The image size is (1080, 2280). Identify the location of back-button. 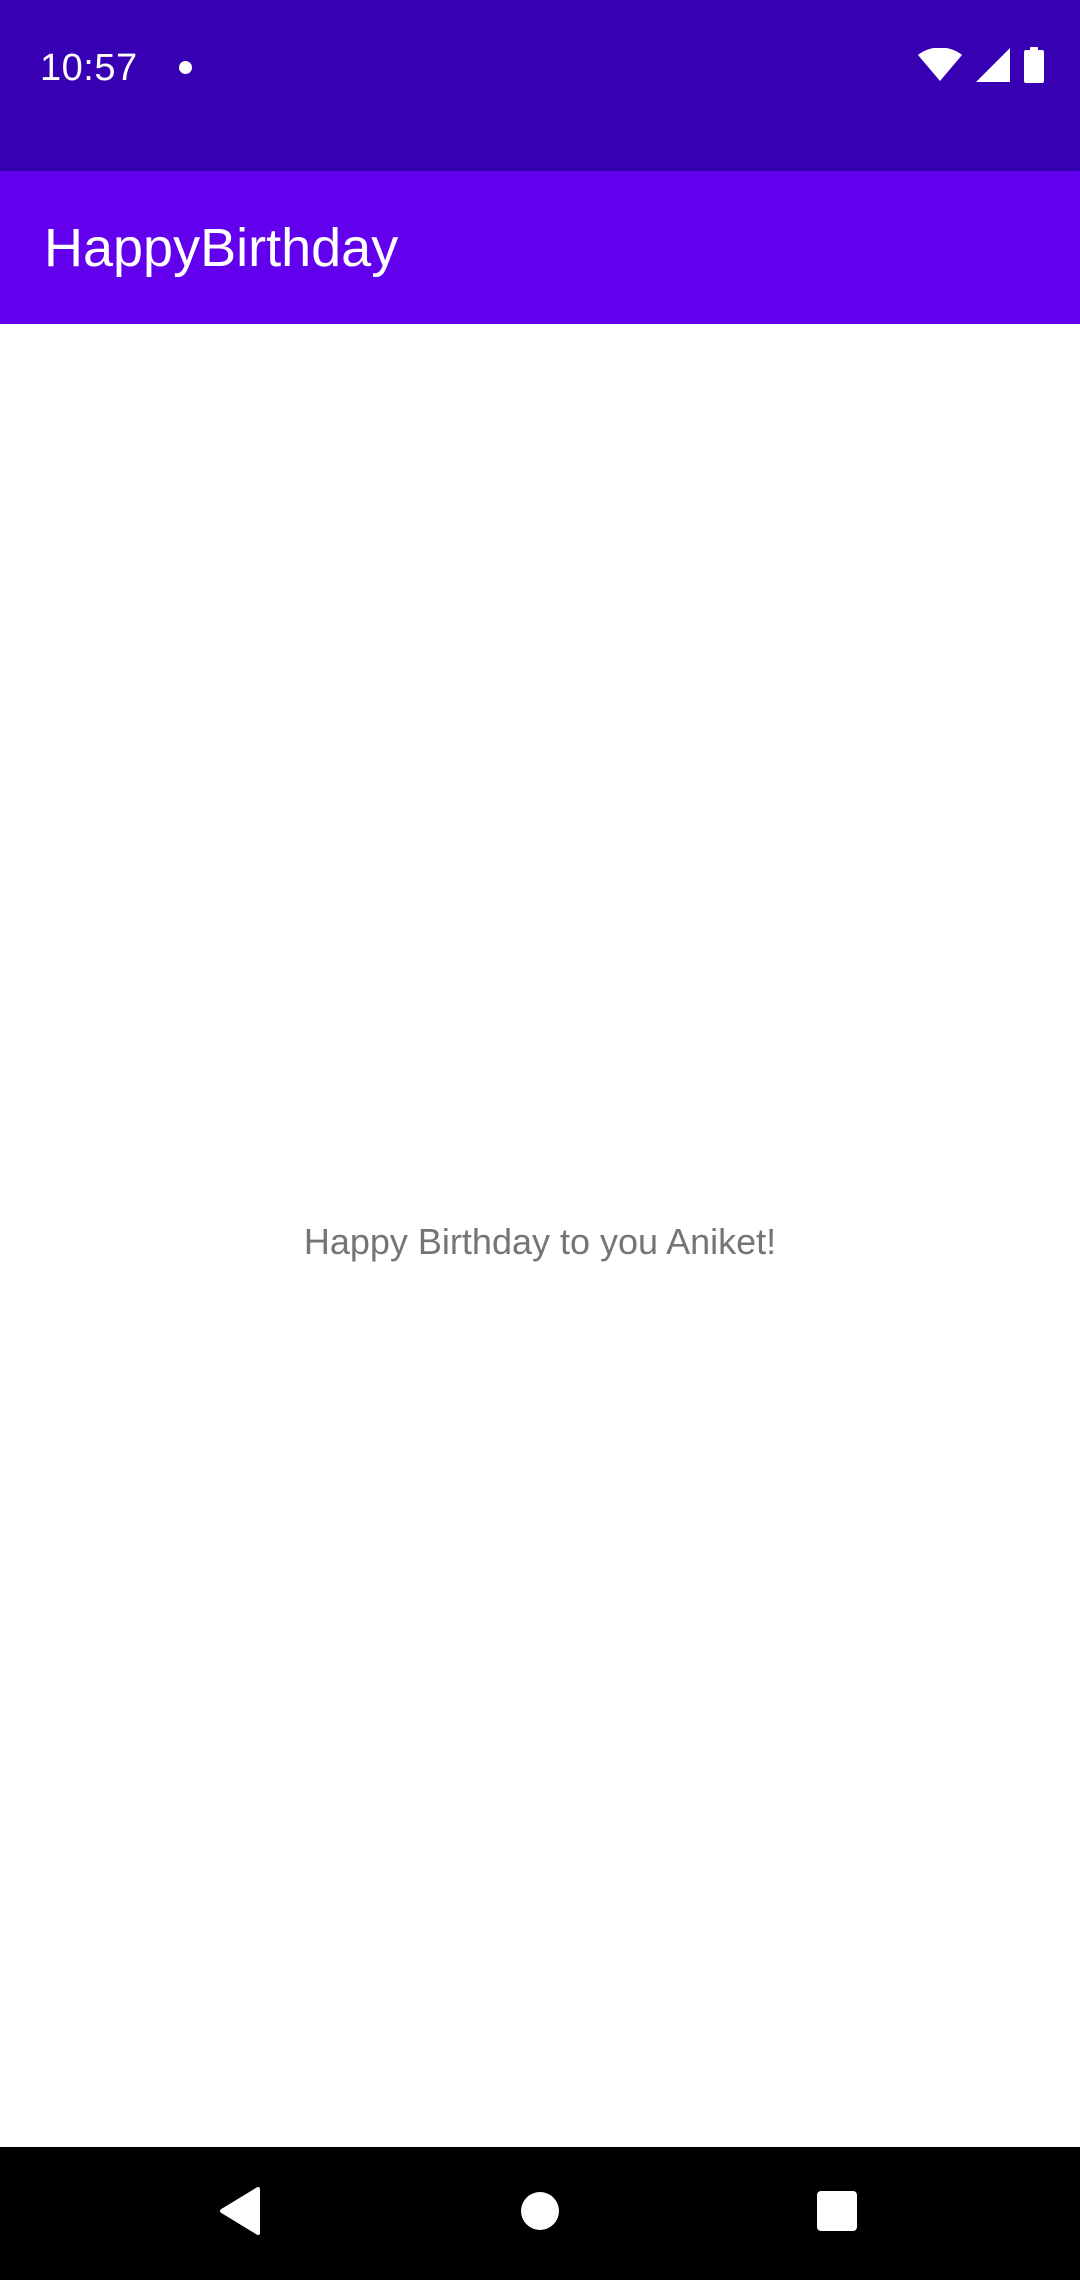
(240, 2213).